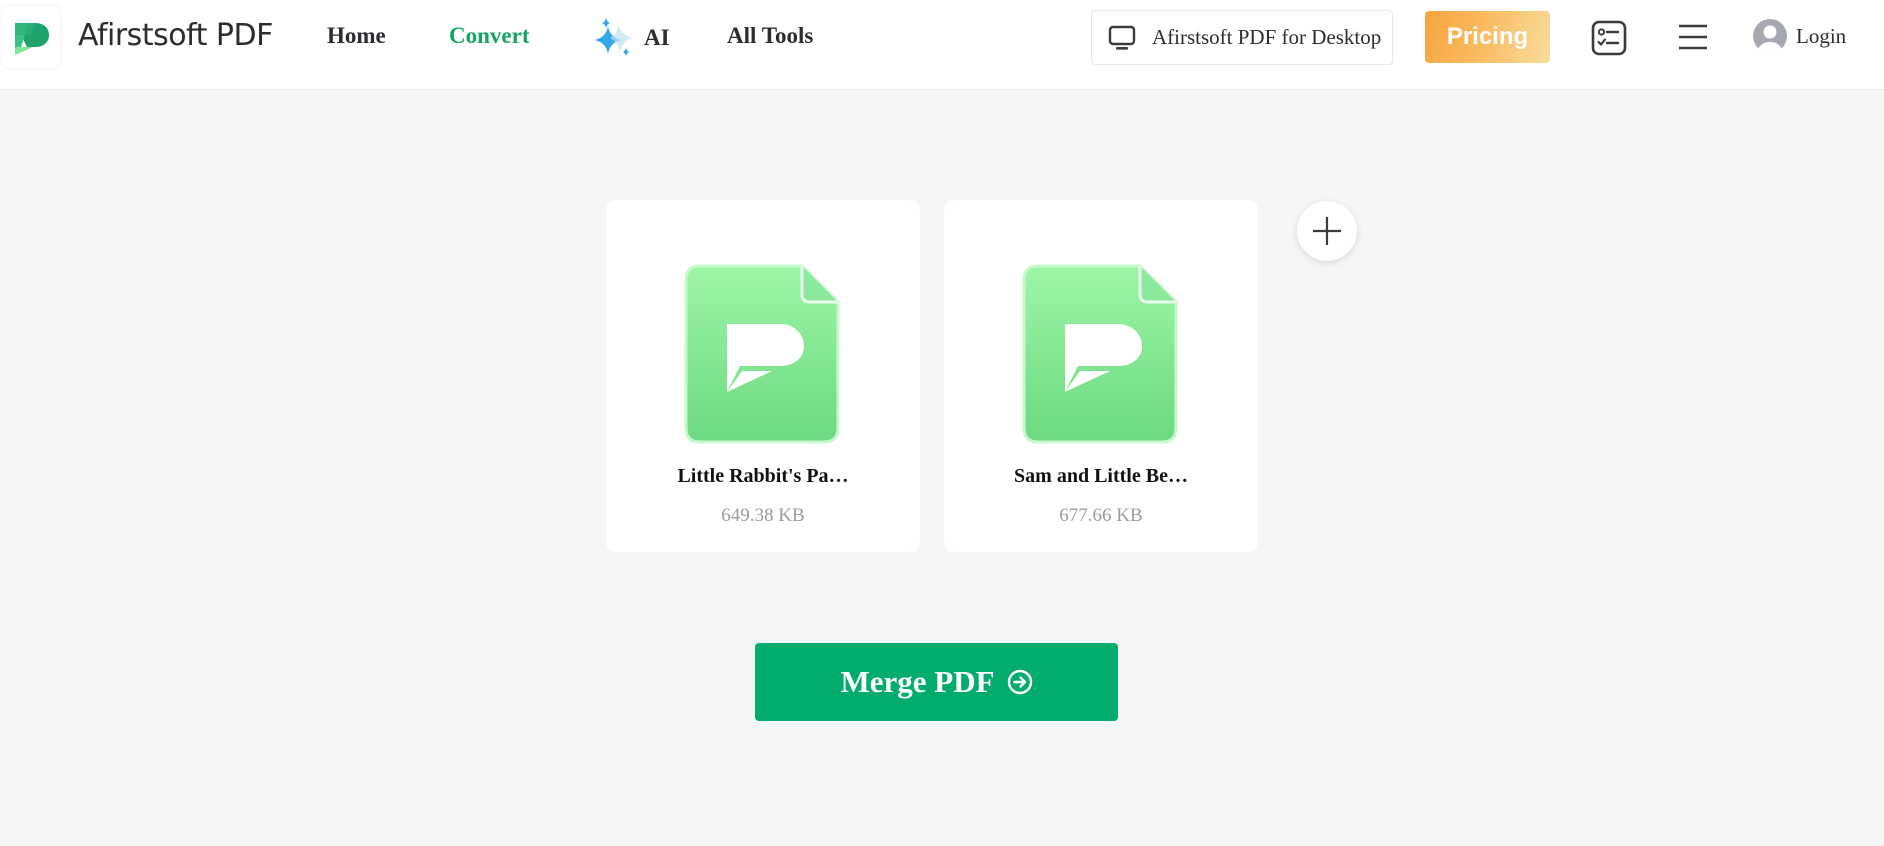  I want to click on merge-pdf-label: Merge PDF, so click(917, 681).